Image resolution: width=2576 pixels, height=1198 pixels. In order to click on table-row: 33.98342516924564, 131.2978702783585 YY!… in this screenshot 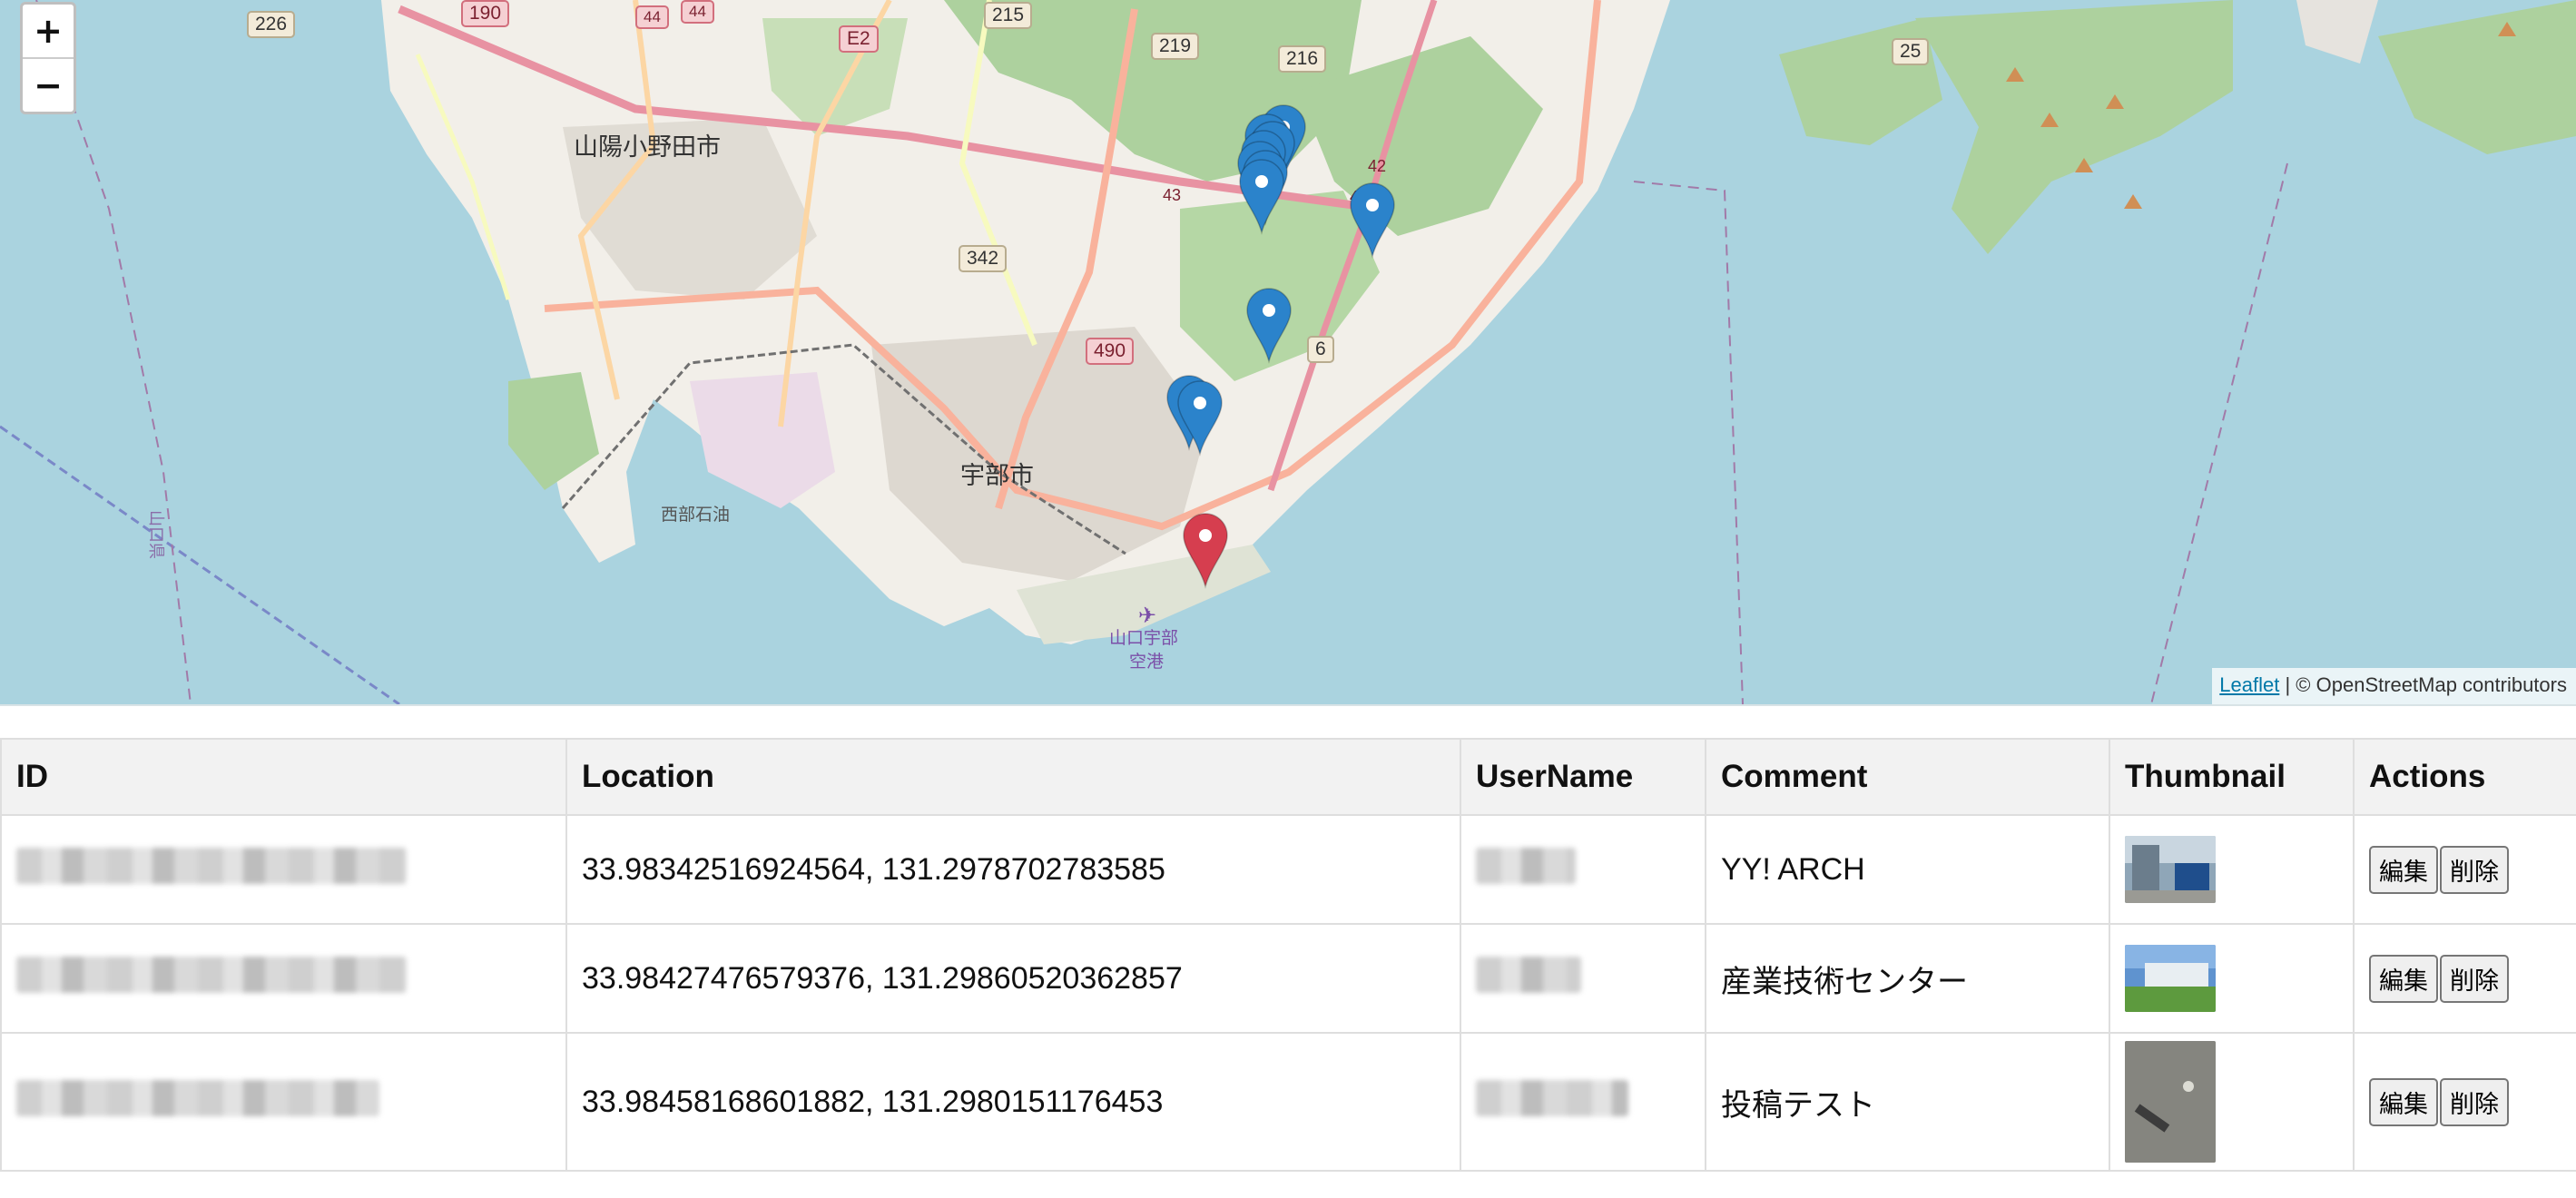, I will do `click(1288, 869)`.